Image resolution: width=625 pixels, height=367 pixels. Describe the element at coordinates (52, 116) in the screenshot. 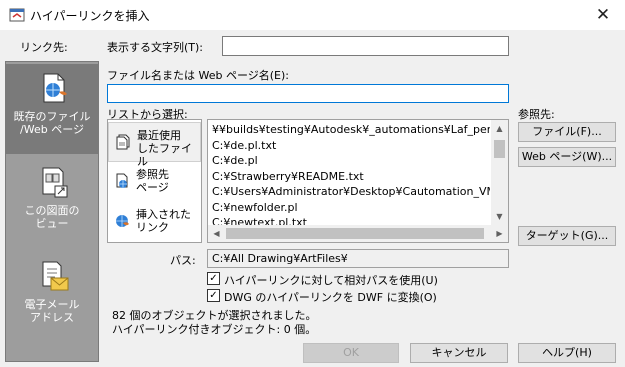

I see `sidebar-item-label: 既存のファイル` at that location.